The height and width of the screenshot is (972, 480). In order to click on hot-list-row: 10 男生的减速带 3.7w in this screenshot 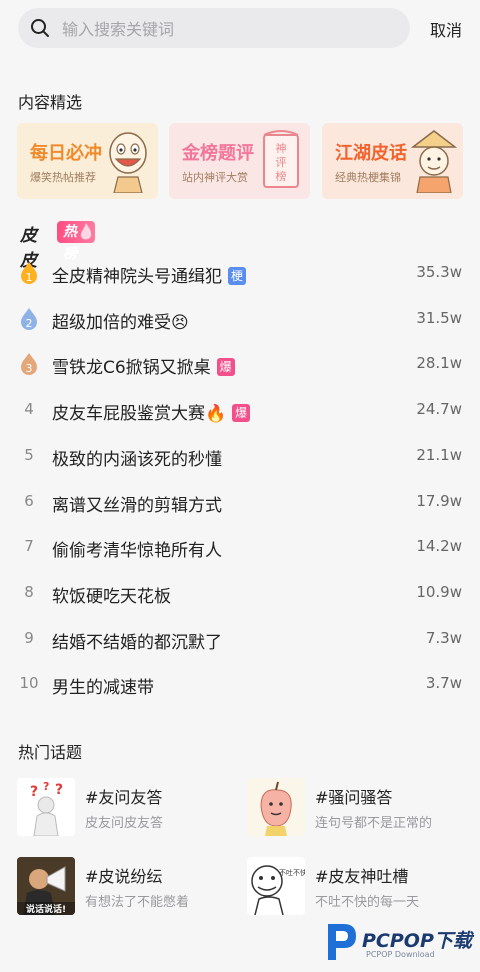, I will do `click(240, 684)`.